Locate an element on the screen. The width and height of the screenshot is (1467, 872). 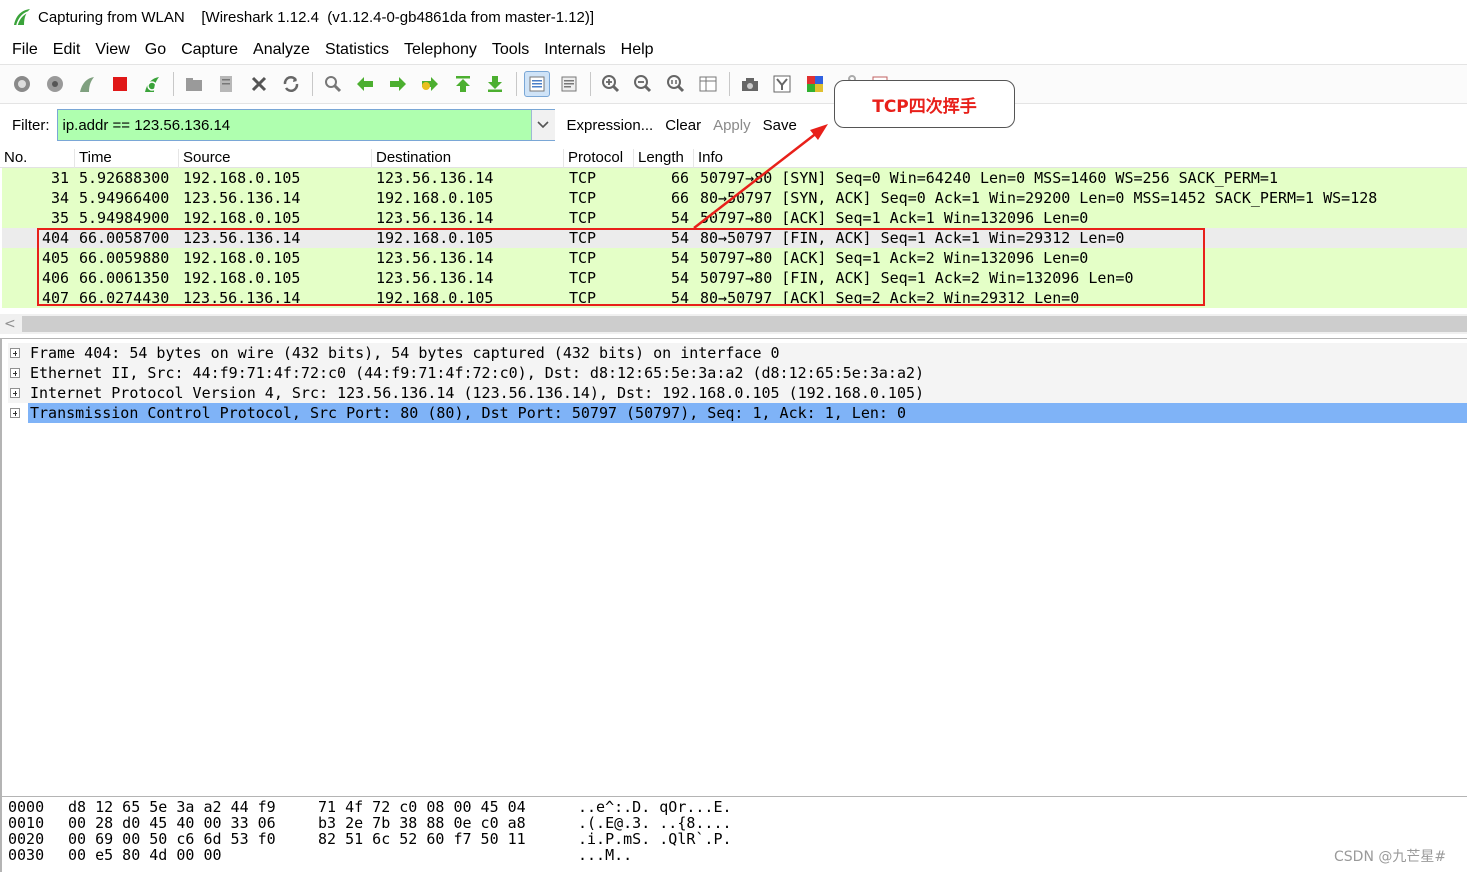
options-icon is located at coordinates (55, 84).